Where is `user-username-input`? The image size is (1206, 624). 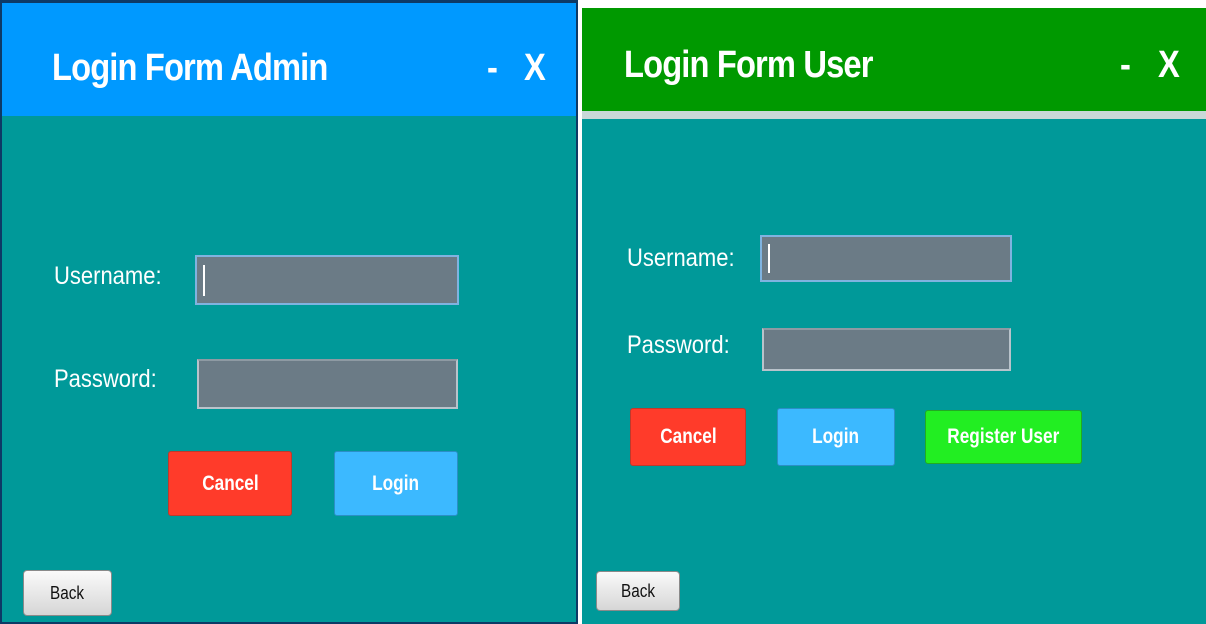
user-username-input is located at coordinates (886, 258).